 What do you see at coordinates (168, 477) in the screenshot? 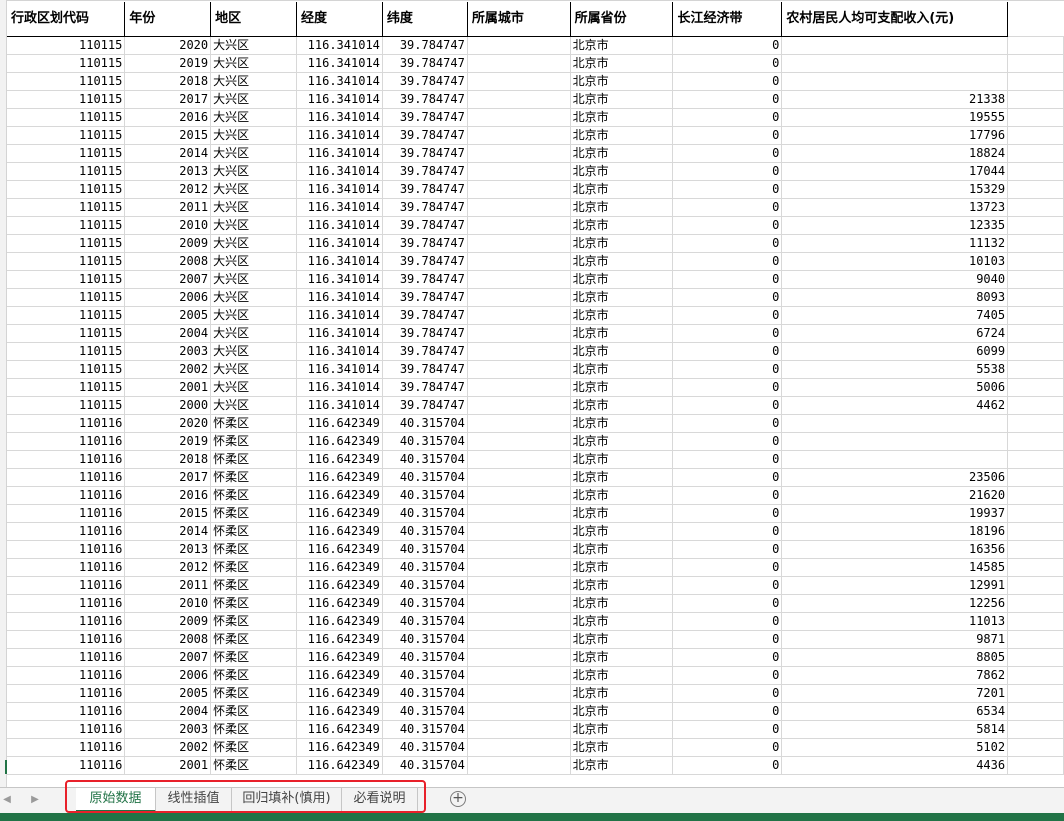
I see `cell-year: 2017` at bounding box center [168, 477].